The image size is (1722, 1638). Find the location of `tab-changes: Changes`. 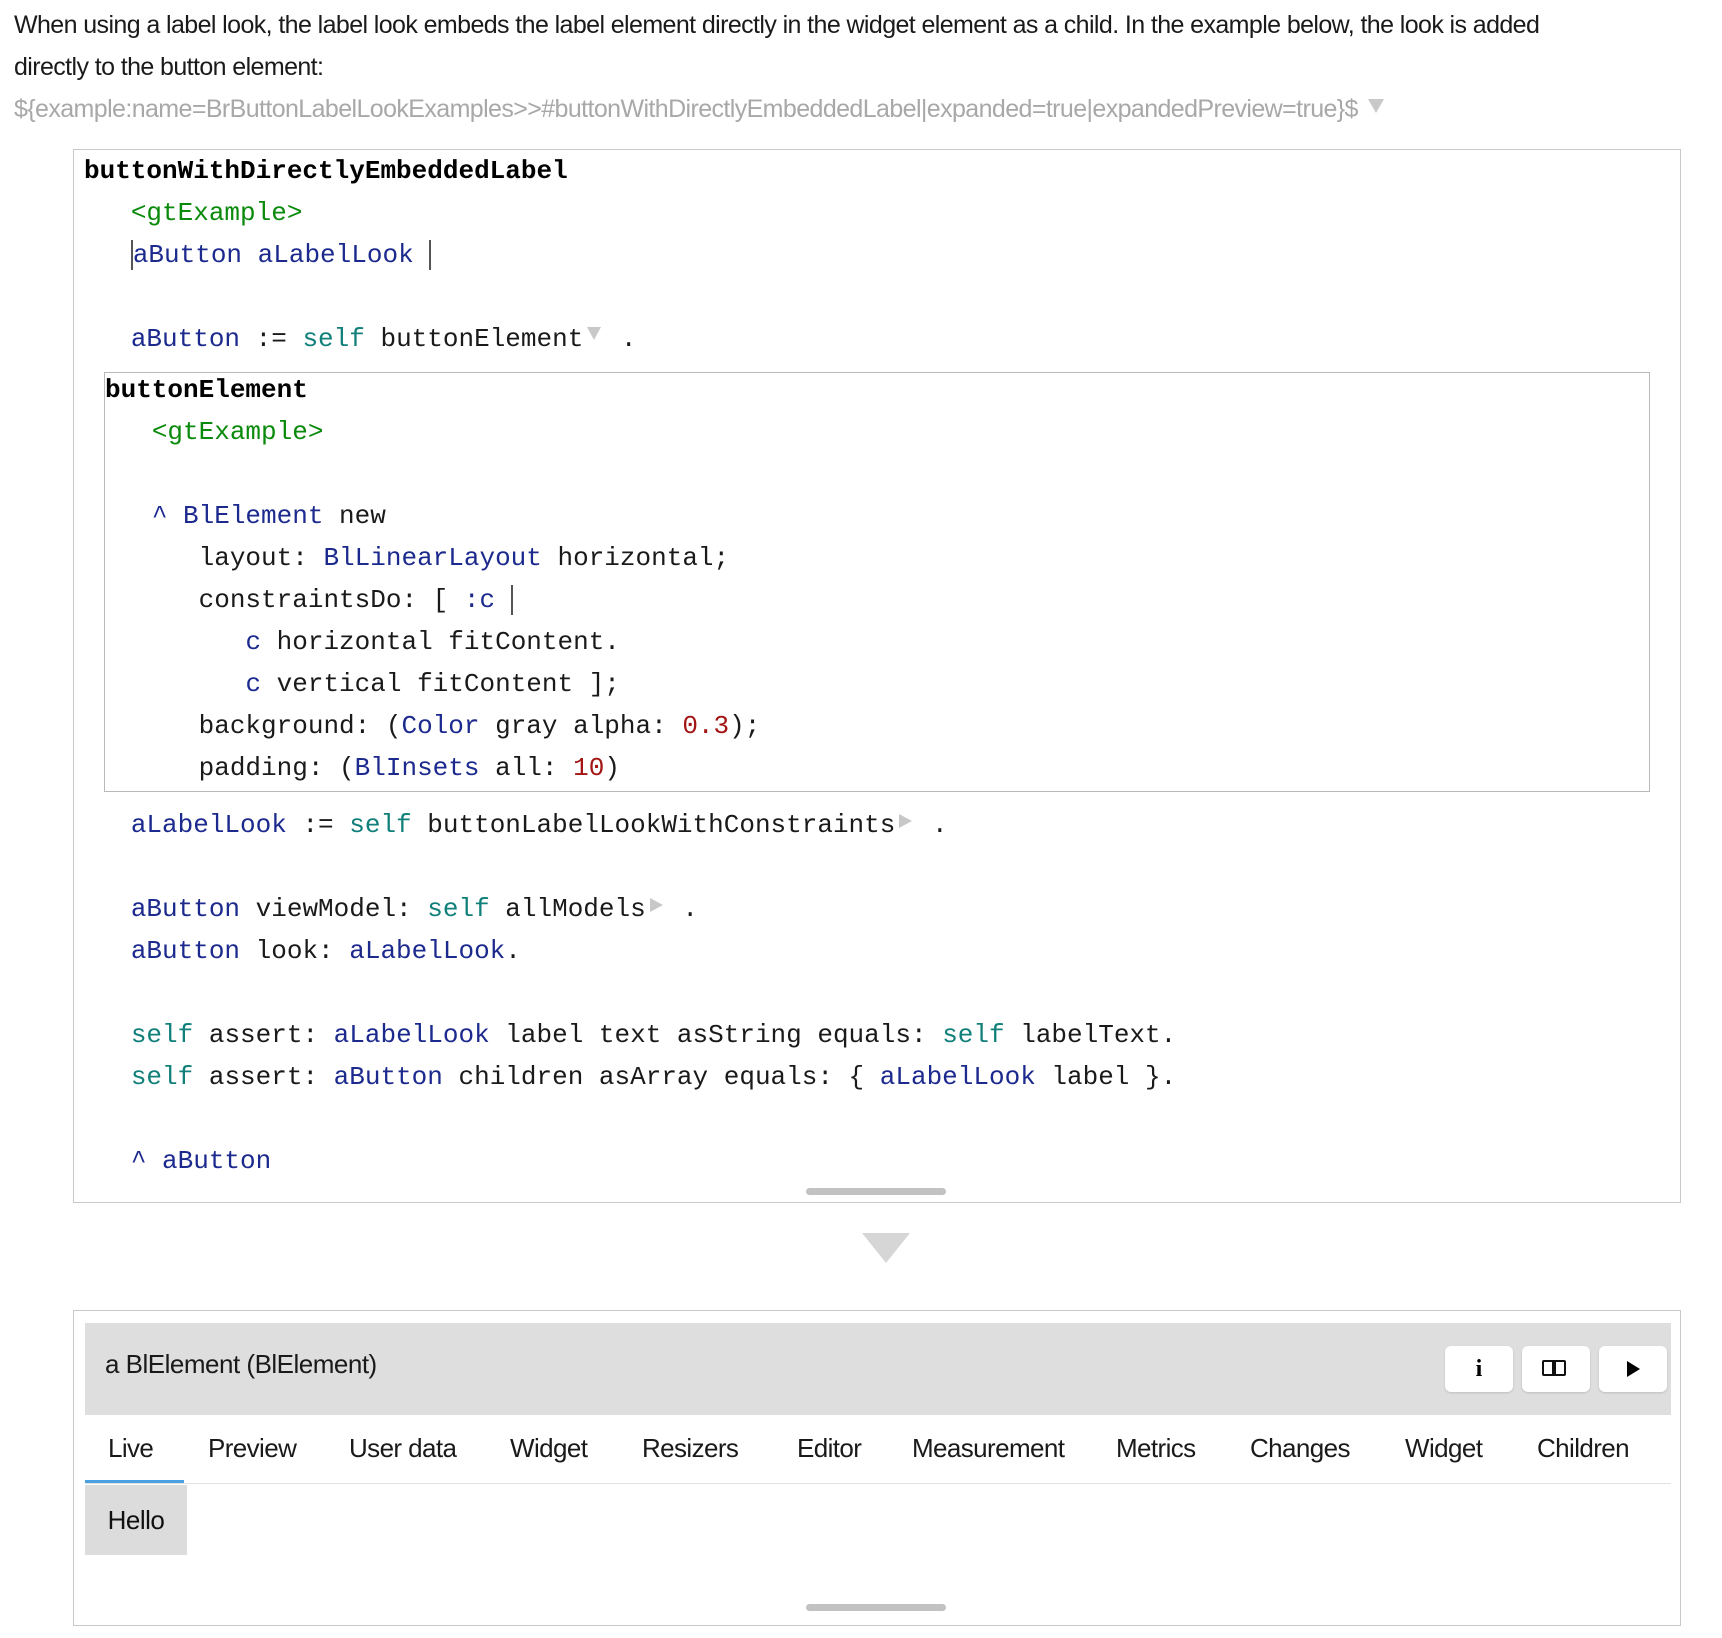

tab-changes: Changes is located at coordinates (1300, 1448).